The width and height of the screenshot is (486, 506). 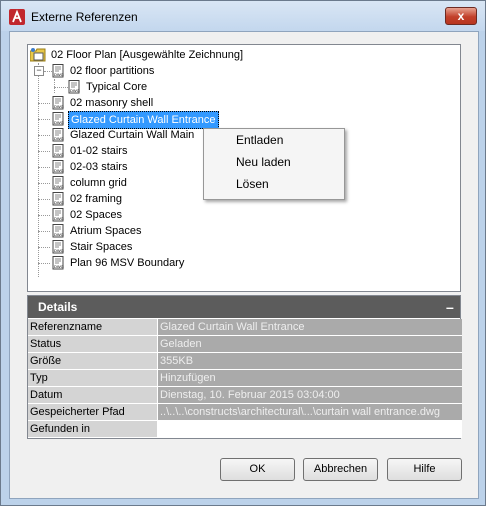 What do you see at coordinates (99, 167) in the screenshot?
I see `tree-item-label: 02-03 stairs` at bounding box center [99, 167].